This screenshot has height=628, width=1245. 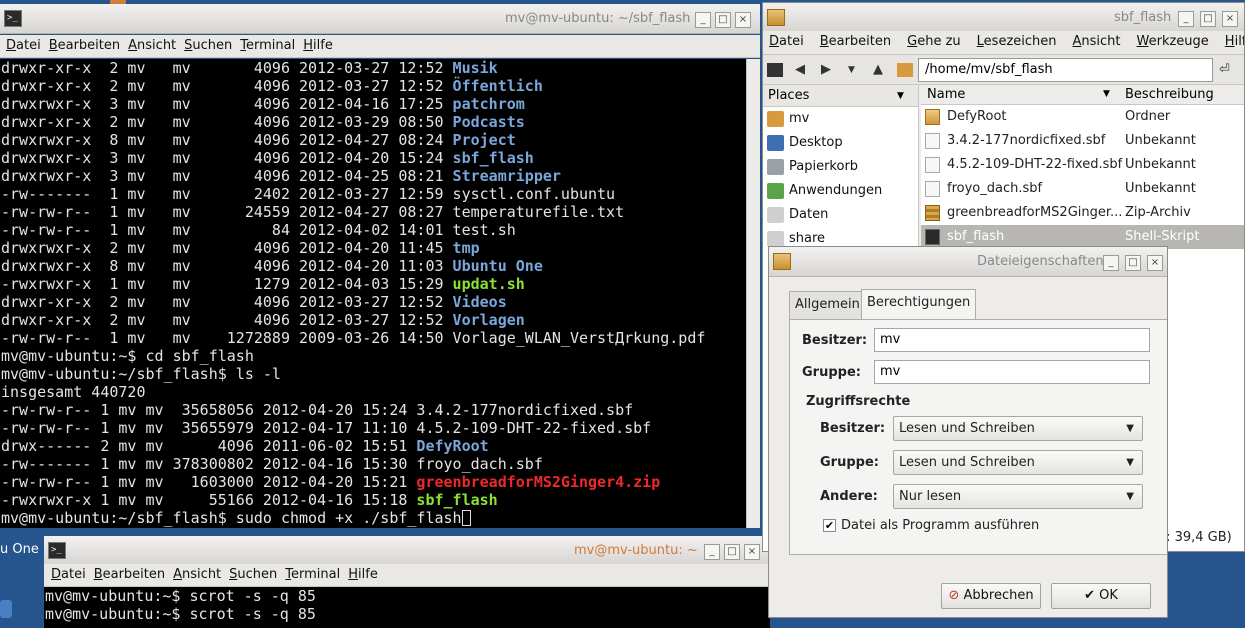 I want to click on tab-permissions: Berechtigungen, so click(x=919, y=304).